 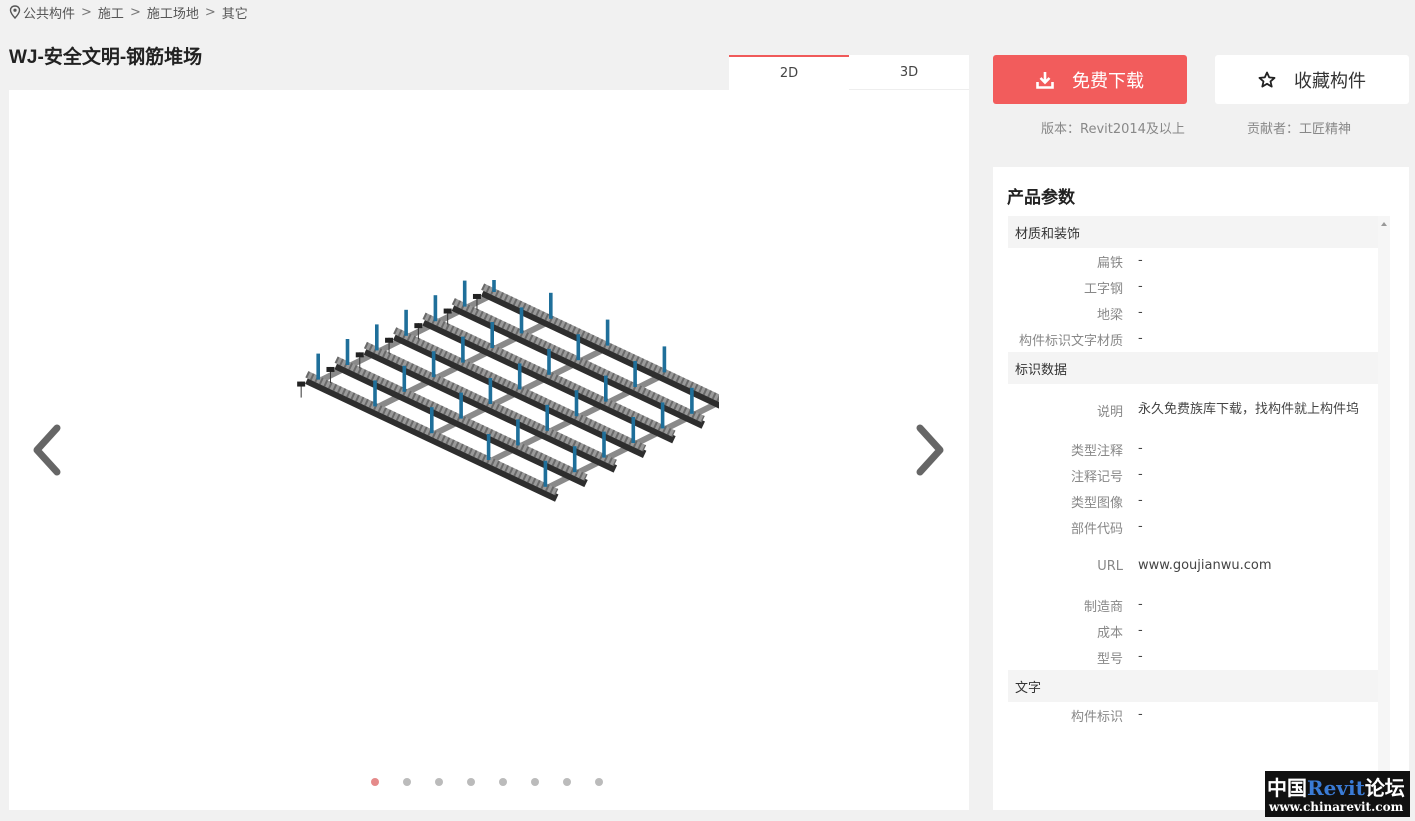 I want to click on download-label: 免费下载, so click(x=1108, y=81).